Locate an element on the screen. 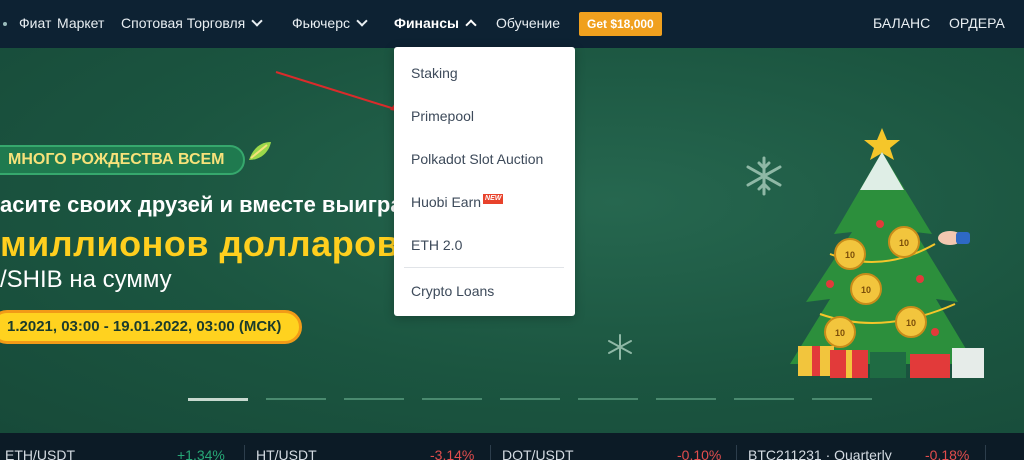 The image size is (1024, 460). menu-item-huobi-earn: Huobi Earn NEW is located at coordinates (457, 202).